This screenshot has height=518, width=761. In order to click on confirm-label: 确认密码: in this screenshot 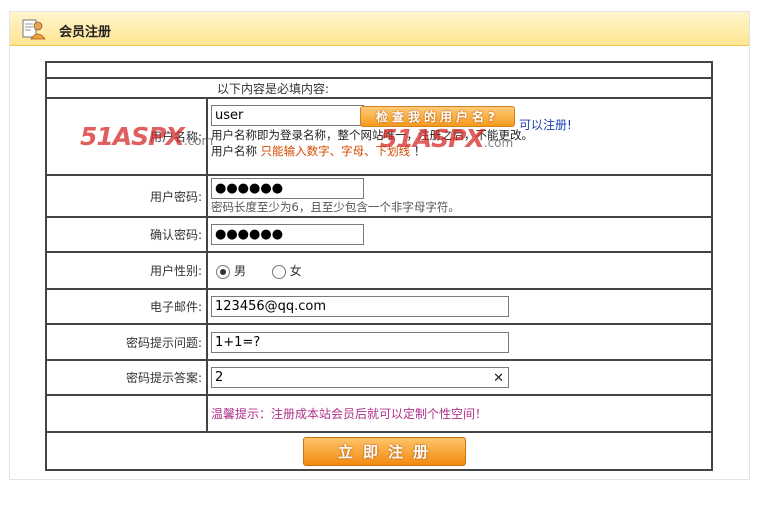, I will do `click(126, 234)`.